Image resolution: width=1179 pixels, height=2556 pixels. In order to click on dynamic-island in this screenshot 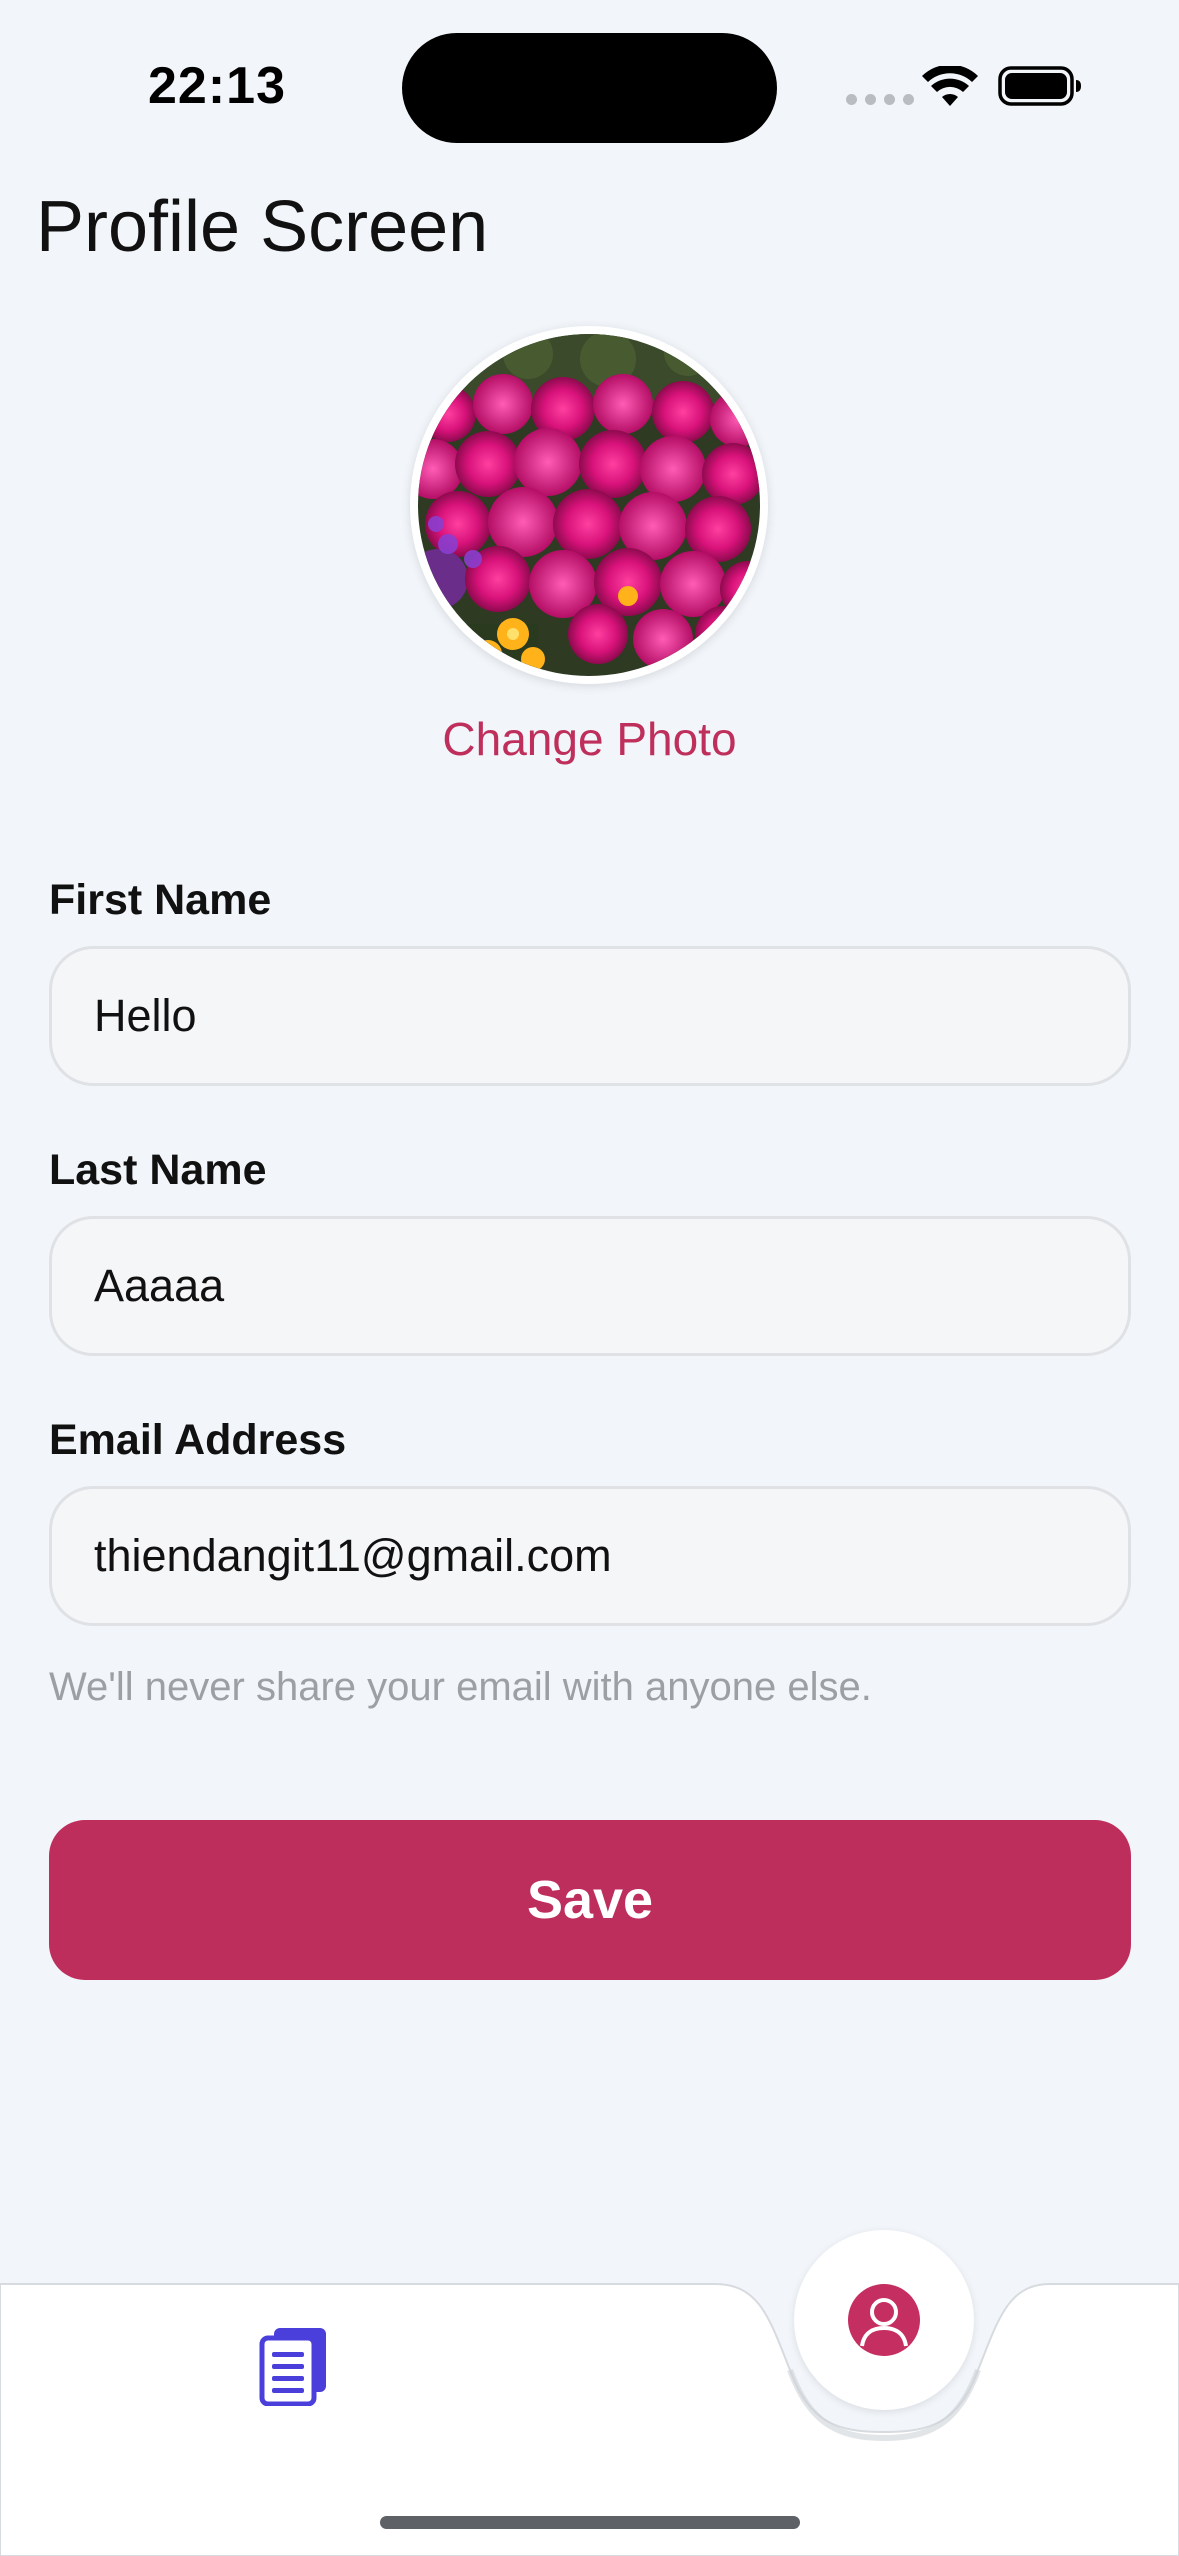, I will do `click(589, 88)`.